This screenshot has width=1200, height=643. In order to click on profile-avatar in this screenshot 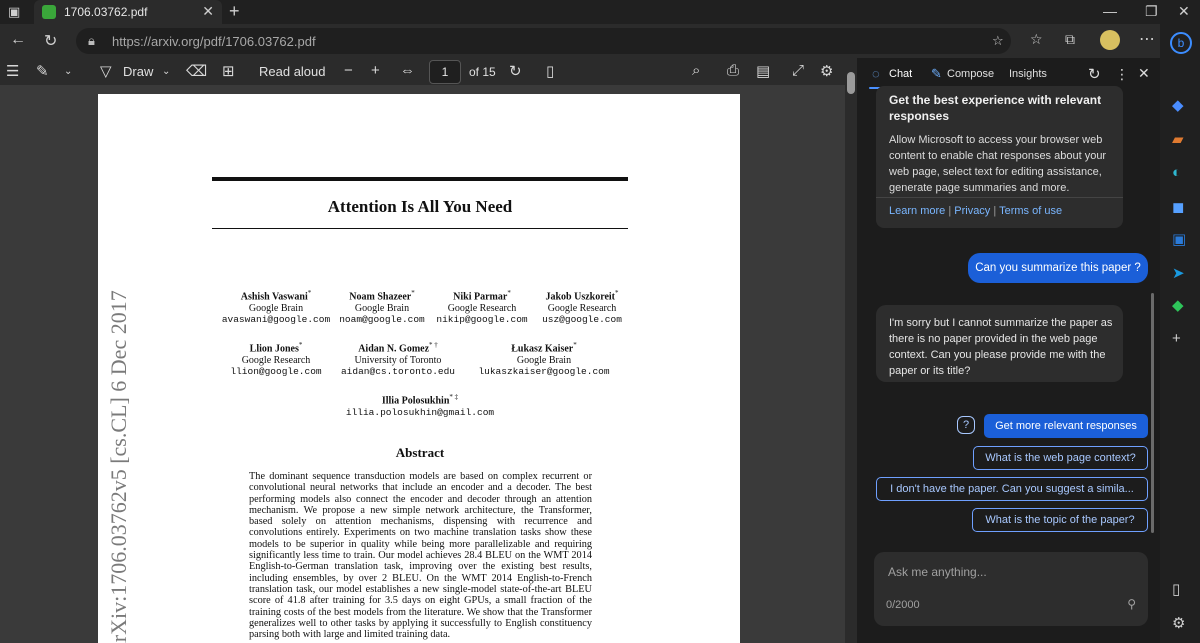, I will do `click(1110, 40)`.